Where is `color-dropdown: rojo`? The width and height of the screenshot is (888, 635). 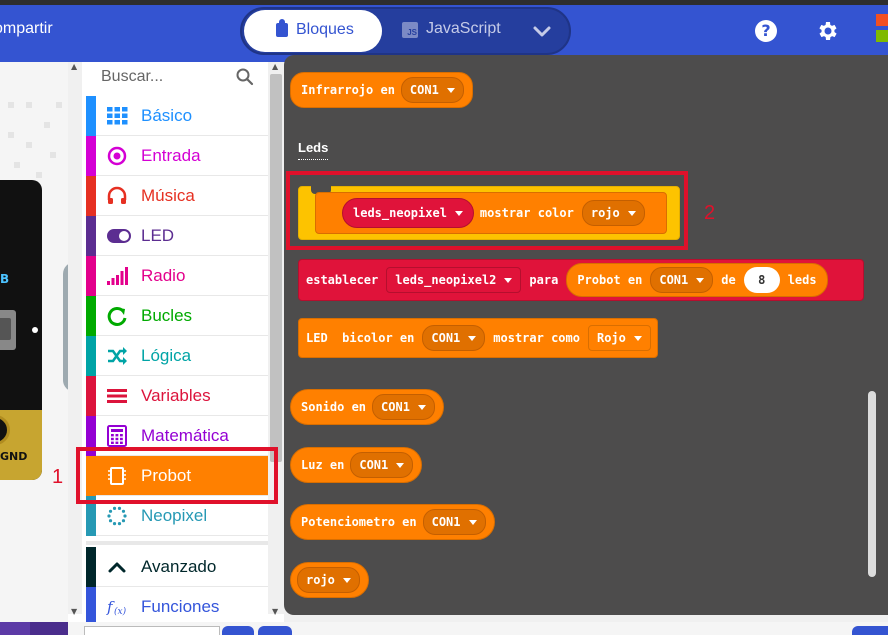 color-dropdown: rojo is located at coordinates (328, 580).